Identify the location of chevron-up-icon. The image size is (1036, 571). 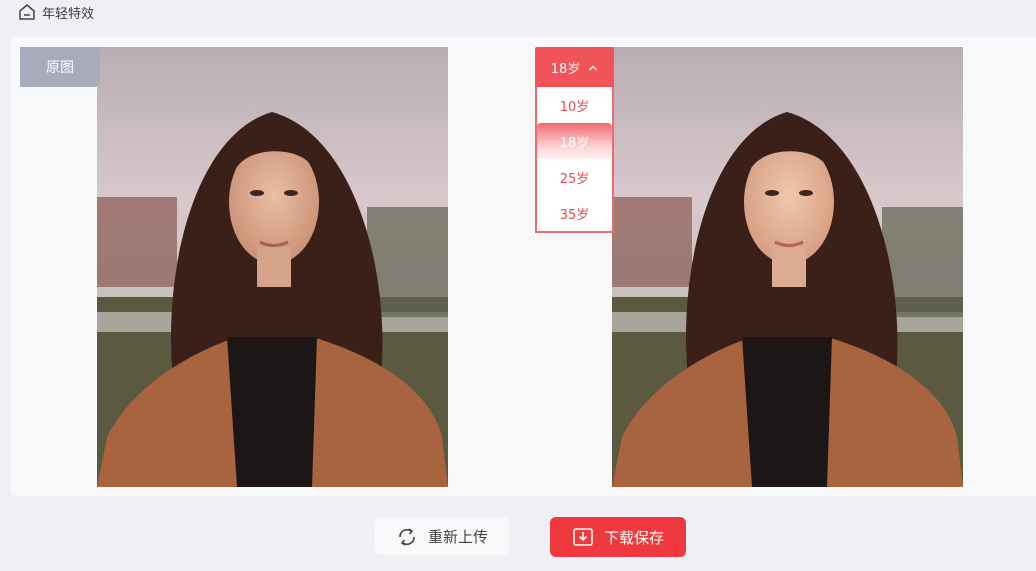
(593, 67).